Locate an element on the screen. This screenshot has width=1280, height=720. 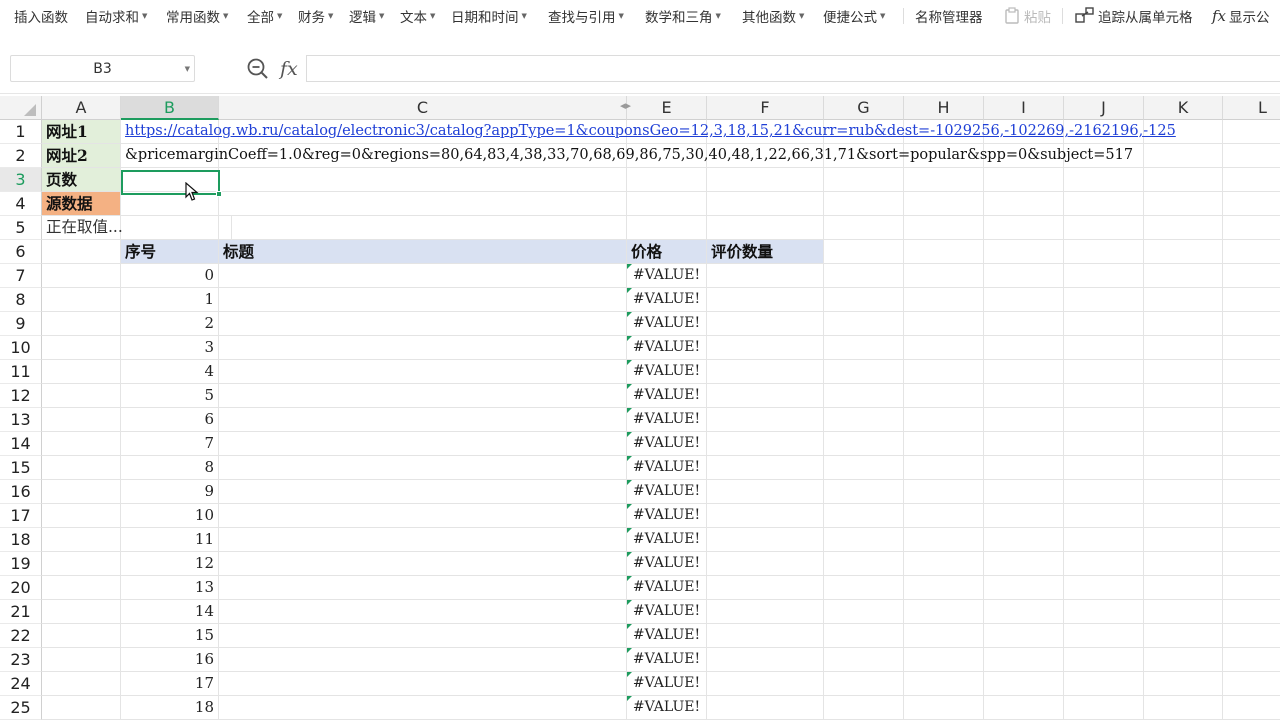
column-header-c: C is located at coordinates (423, 108).